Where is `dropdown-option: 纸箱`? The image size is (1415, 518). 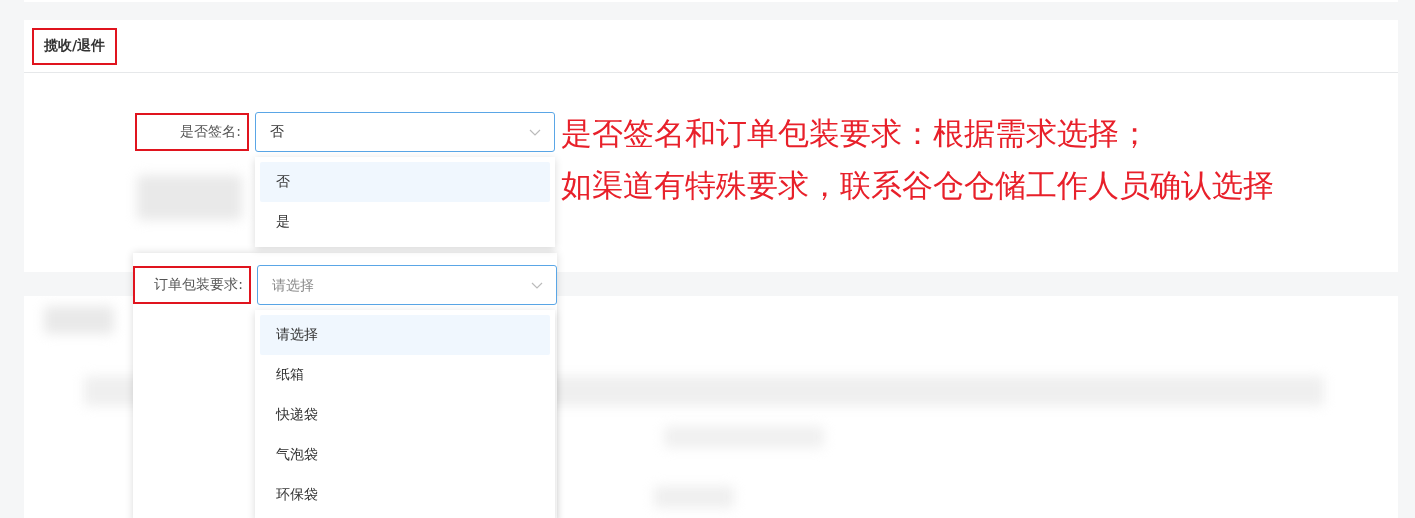 dropdown-option: 纸箱 is located at coordinates (405, 375).